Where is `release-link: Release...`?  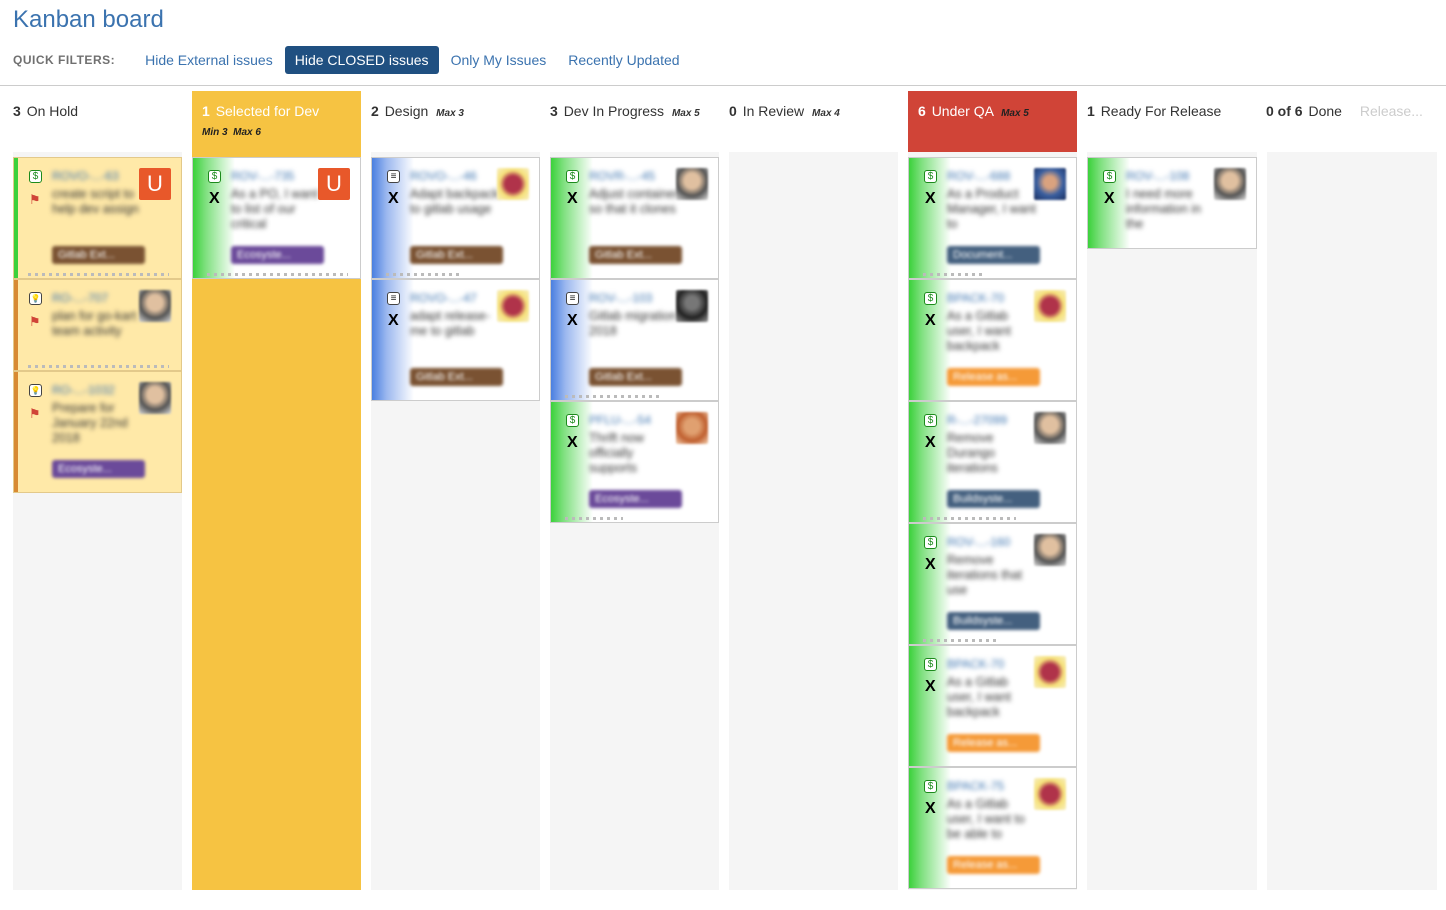
release-link: Release... is located at coordinates (1391, 111).